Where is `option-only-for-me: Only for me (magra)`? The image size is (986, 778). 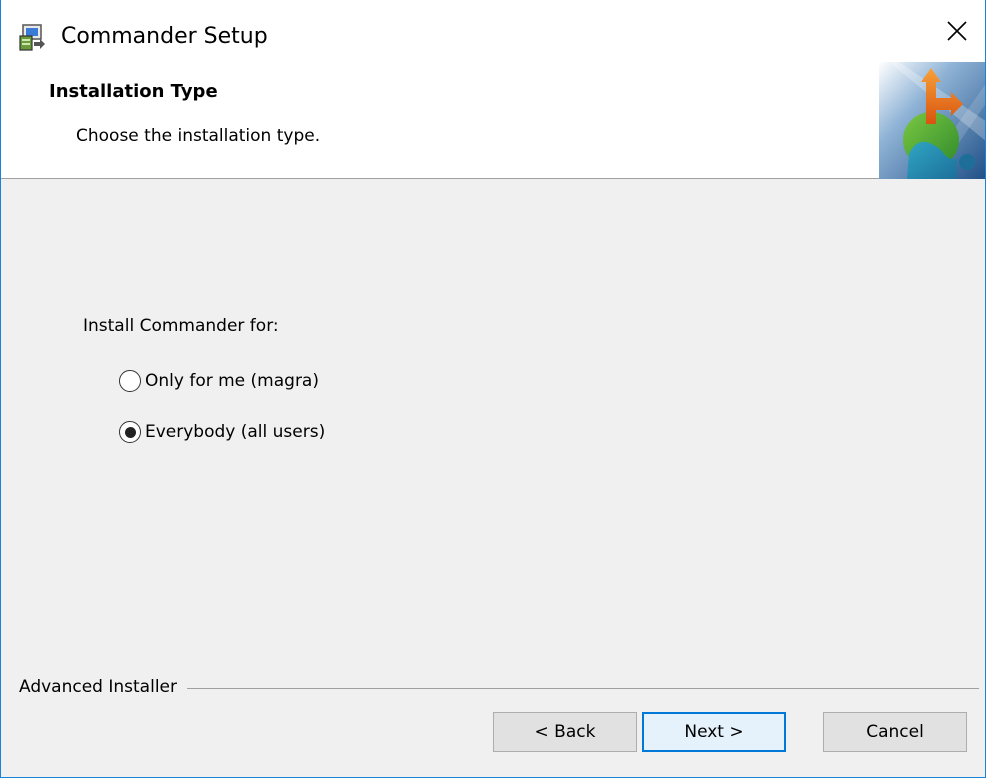 option-only-for-me: Only for me (magra) is located at coordinates (219, 381).